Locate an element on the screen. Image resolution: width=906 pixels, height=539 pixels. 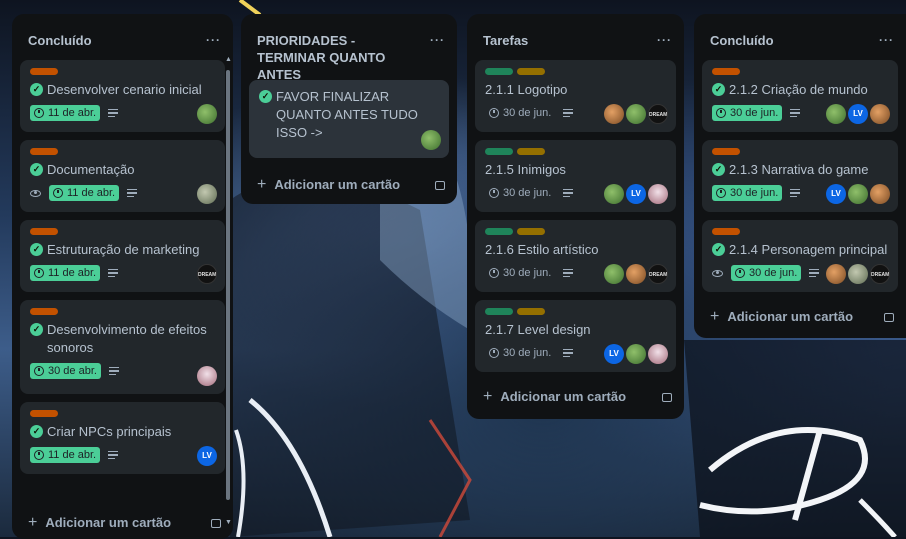
card: 2.1.5 Inimigos 30 de jun. LV is located at coordinates (575, 176).